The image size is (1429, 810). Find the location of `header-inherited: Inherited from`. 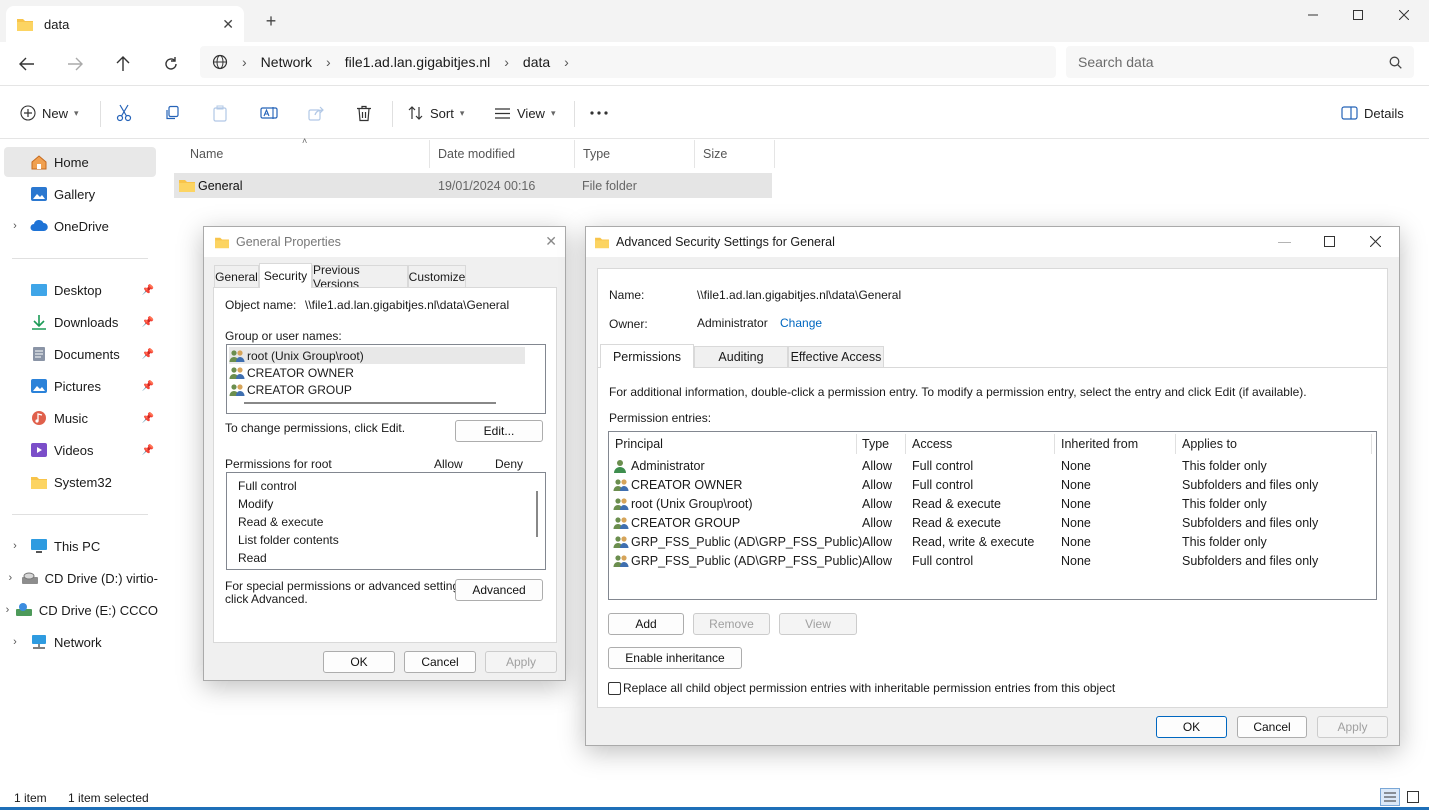

header-inherited: Inherited from is located at coordinates (1099, 444).